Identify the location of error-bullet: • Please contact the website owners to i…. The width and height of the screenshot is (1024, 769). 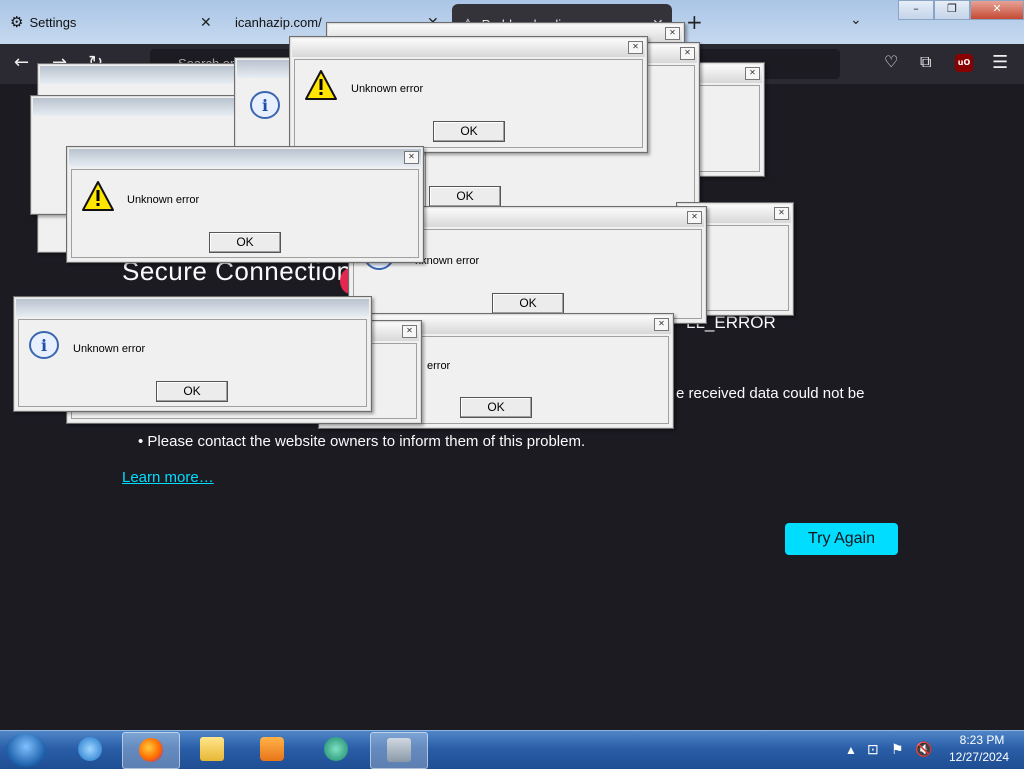
(361, 441).